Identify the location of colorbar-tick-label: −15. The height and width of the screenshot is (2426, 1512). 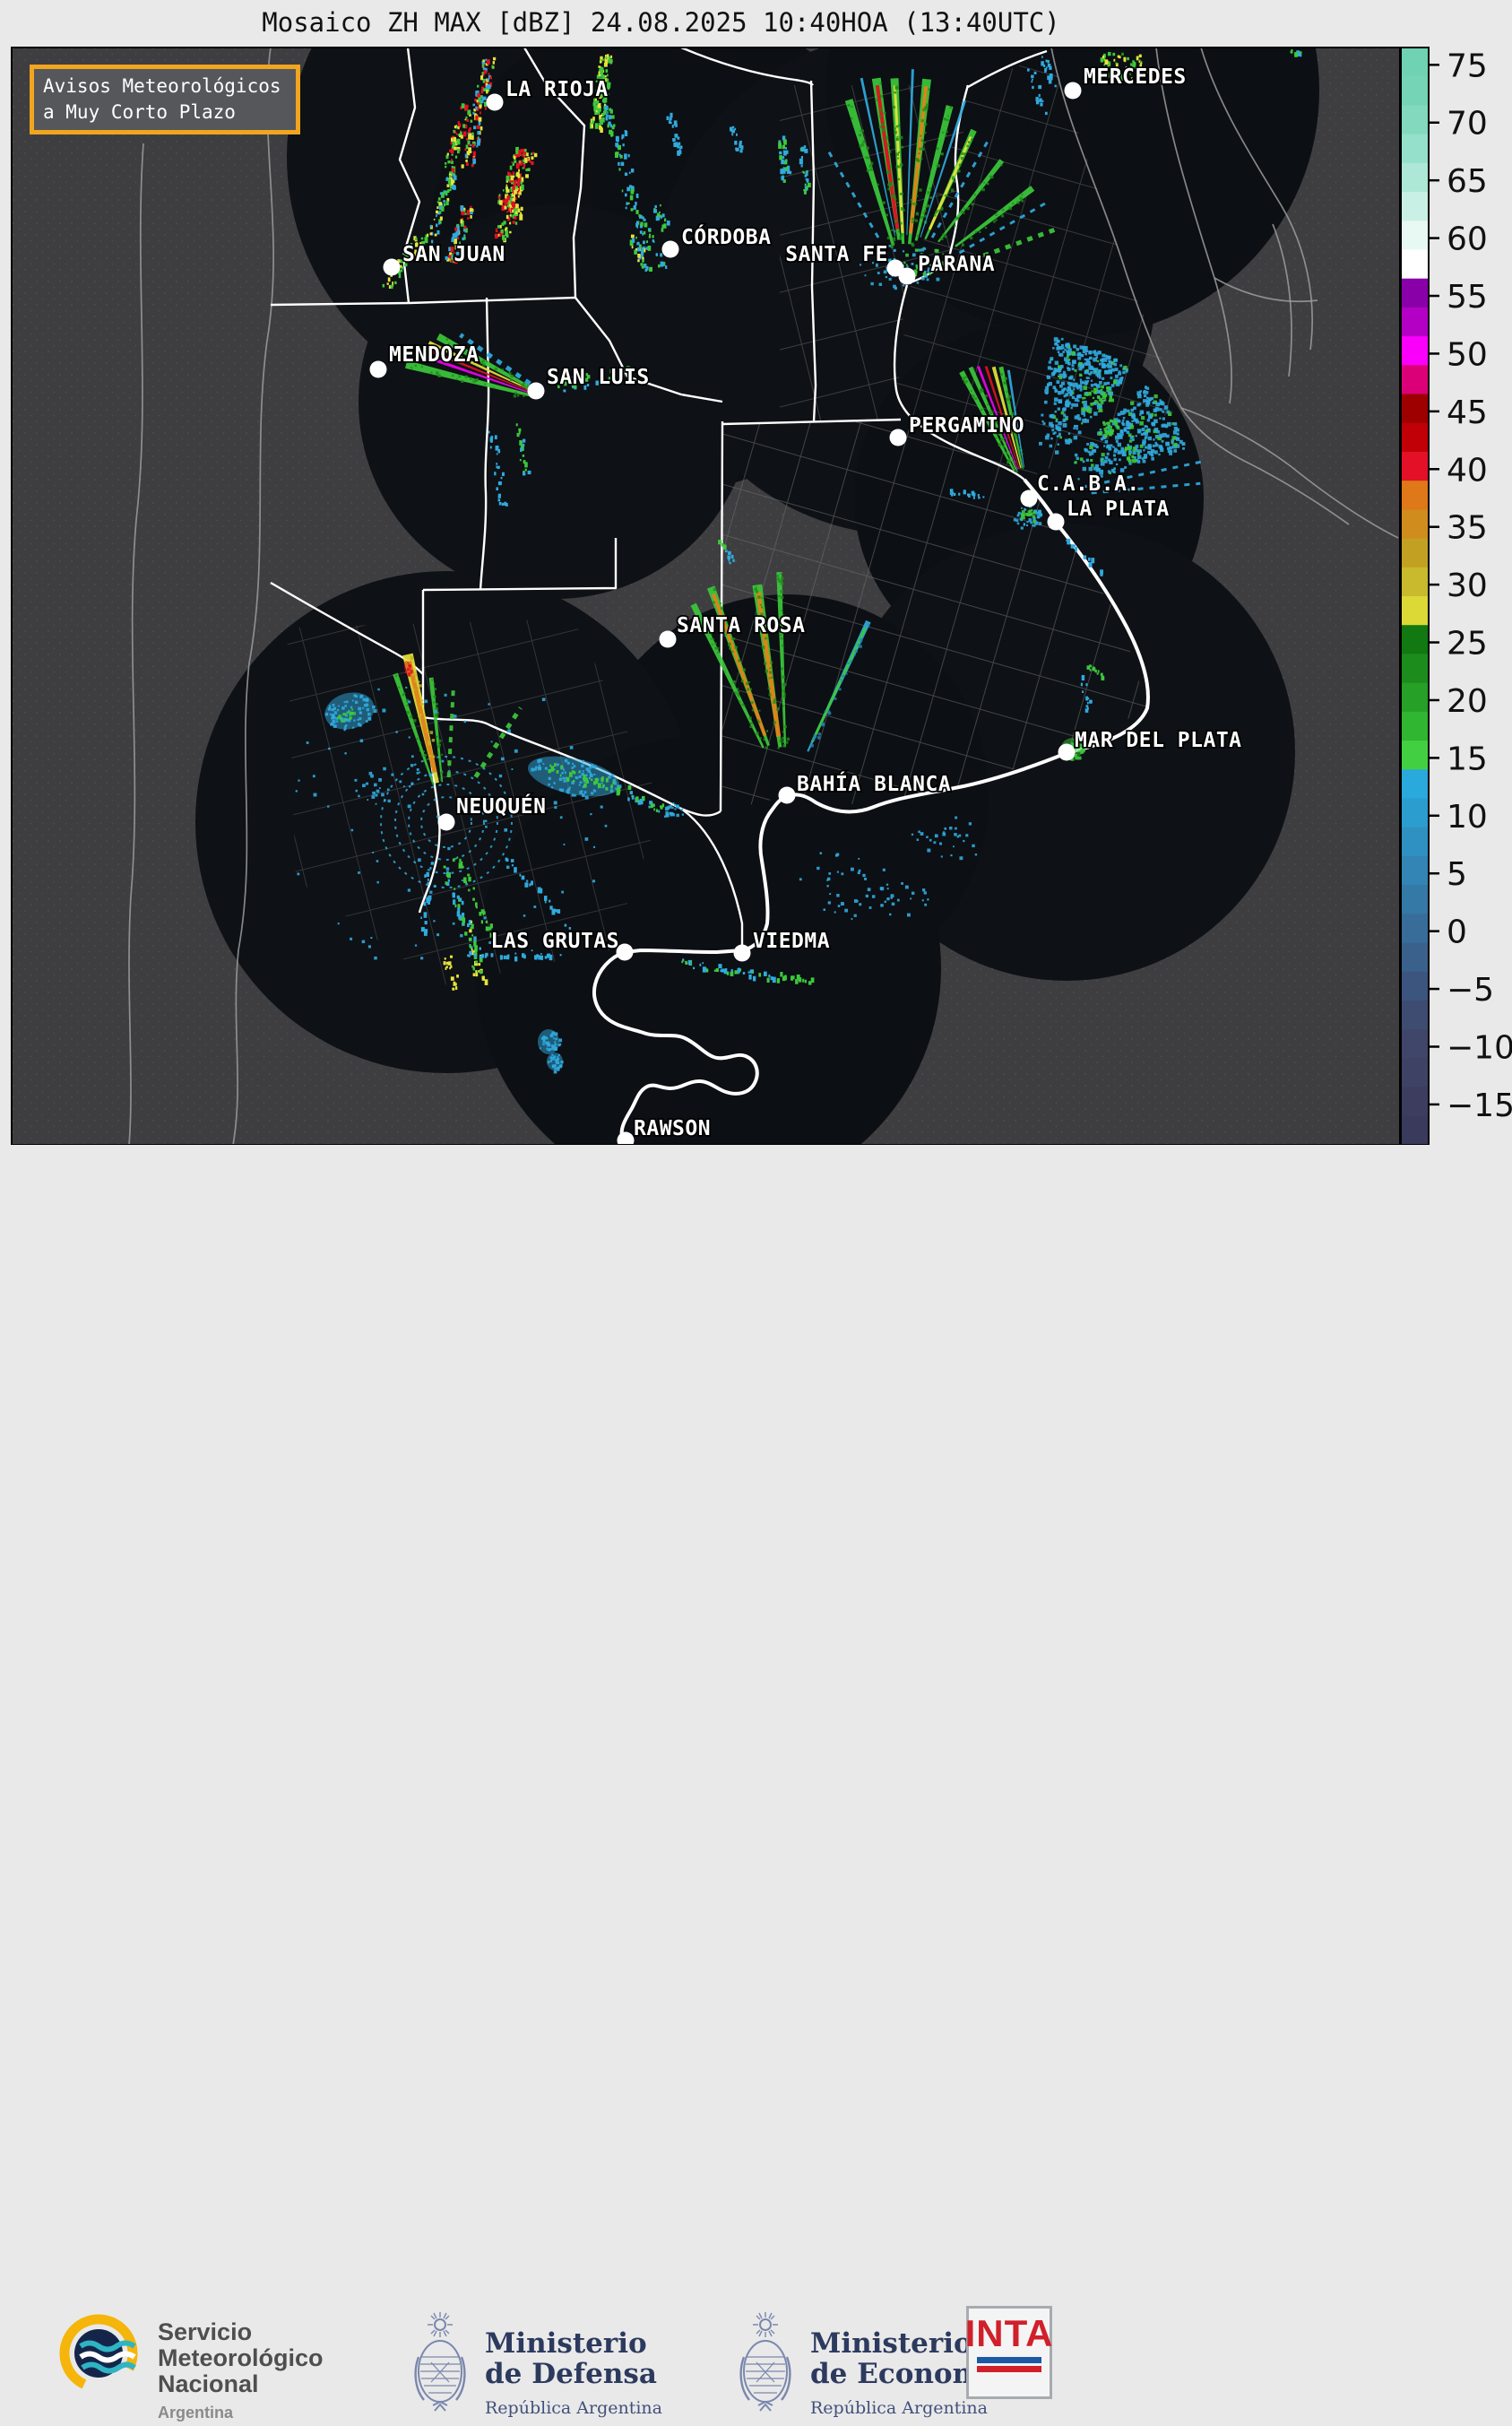
(1479, 1105).